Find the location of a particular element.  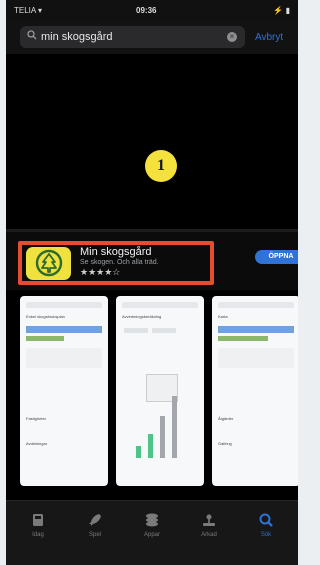

tab-label: Appar is located at coordinates (151, 535).